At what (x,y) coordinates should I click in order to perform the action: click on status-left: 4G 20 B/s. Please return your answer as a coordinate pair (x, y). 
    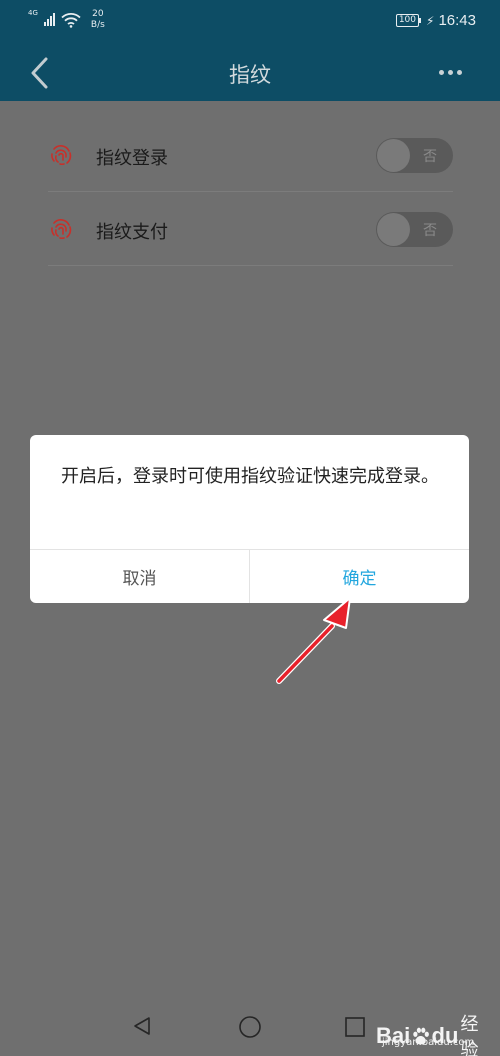
    Looking at the image, I should click on (66, 20).